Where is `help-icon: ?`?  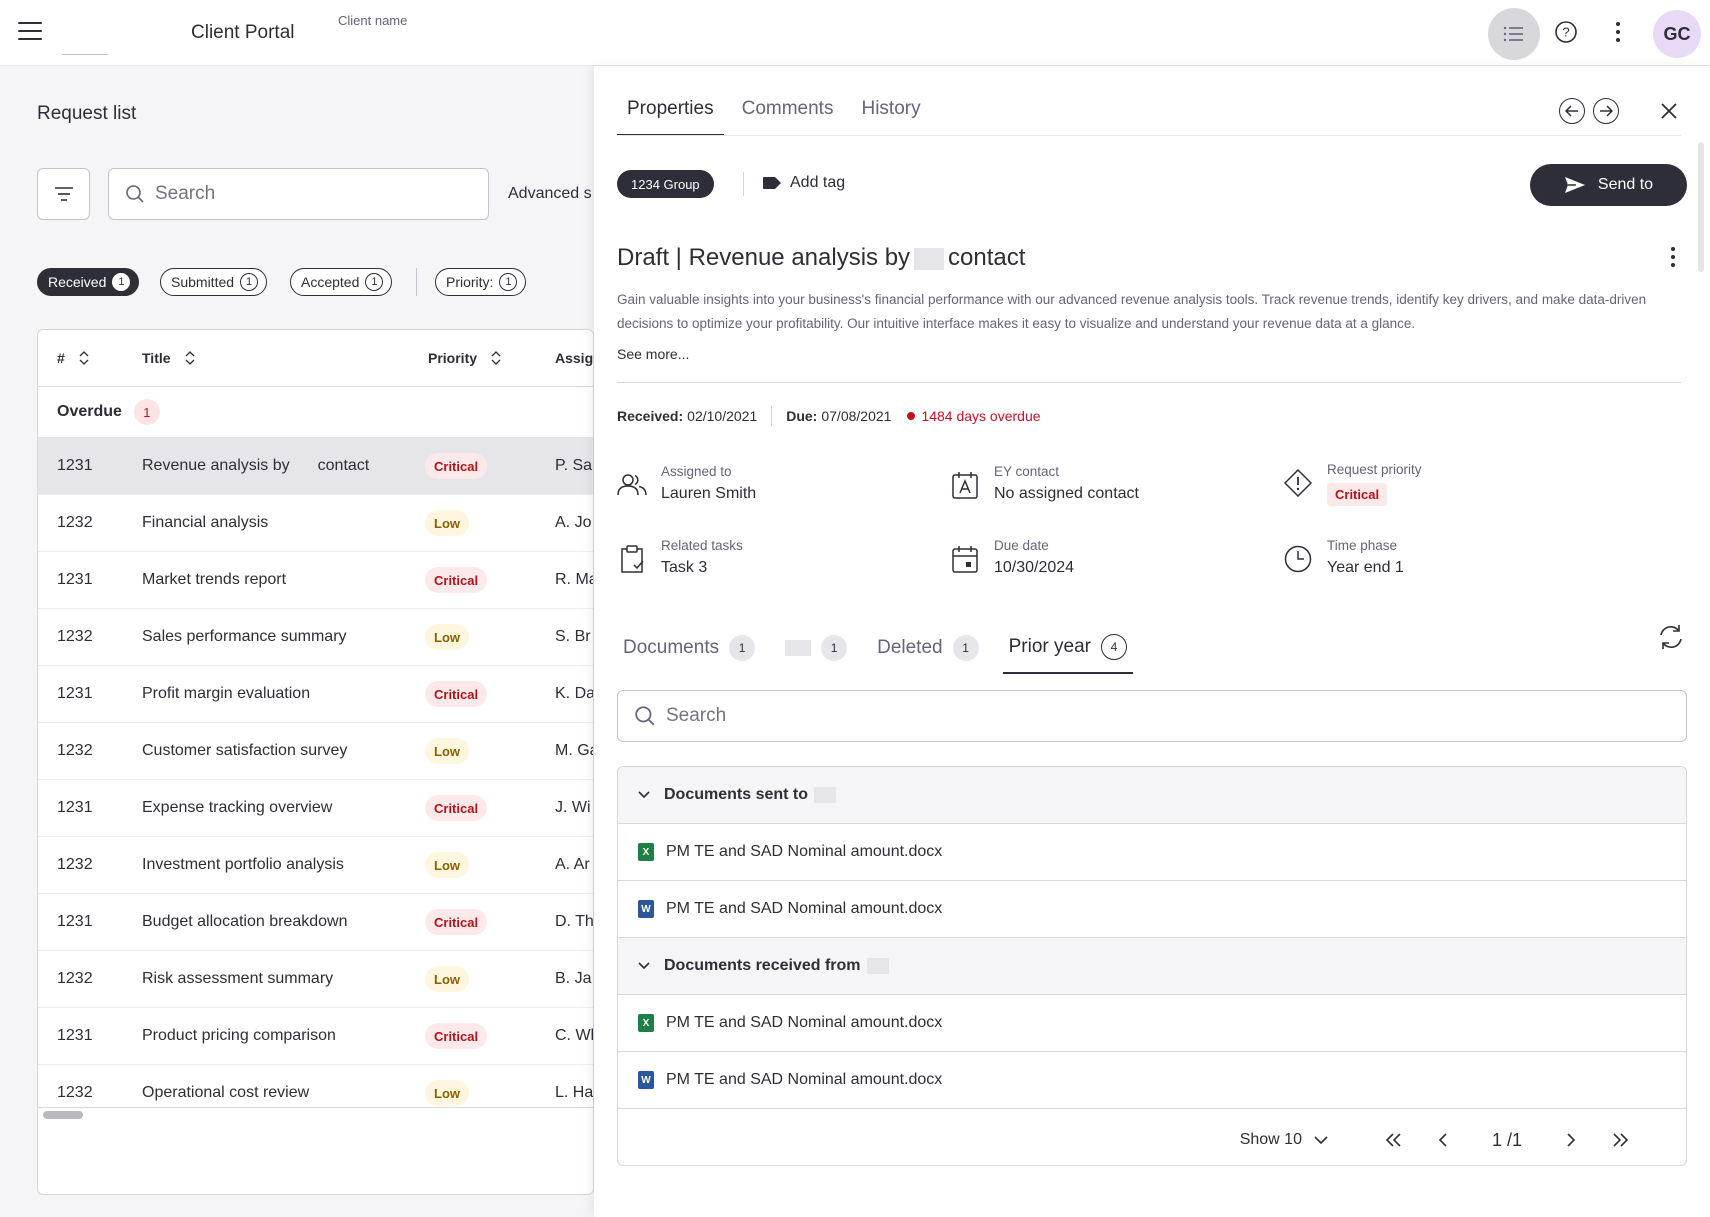
help-icon: ? is located at coordinates (1566, 32).